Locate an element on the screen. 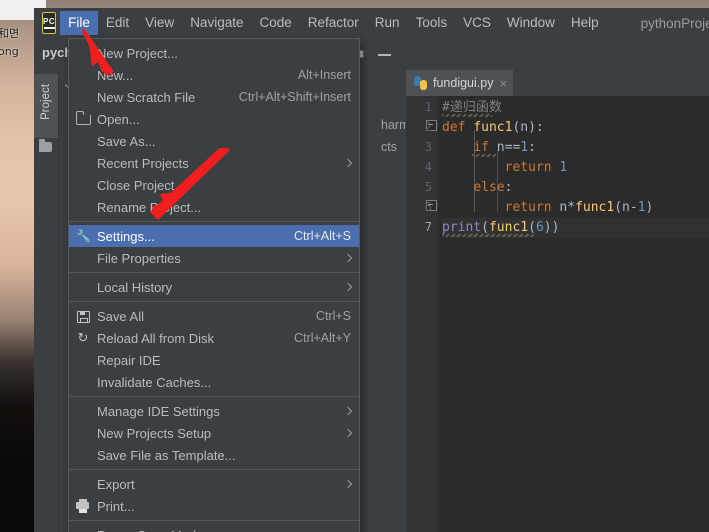 This screenshot has height=532, width=709. line-number: 1 is located at coordinates (428, 107).